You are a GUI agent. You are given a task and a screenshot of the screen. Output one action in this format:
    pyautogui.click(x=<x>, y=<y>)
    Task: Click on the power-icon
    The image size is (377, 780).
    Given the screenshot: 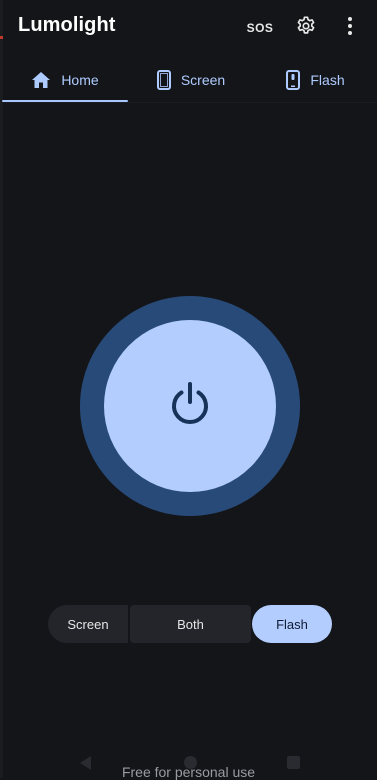 What is the action you would take?
    pyautogui.click(x=190, y=406)
    